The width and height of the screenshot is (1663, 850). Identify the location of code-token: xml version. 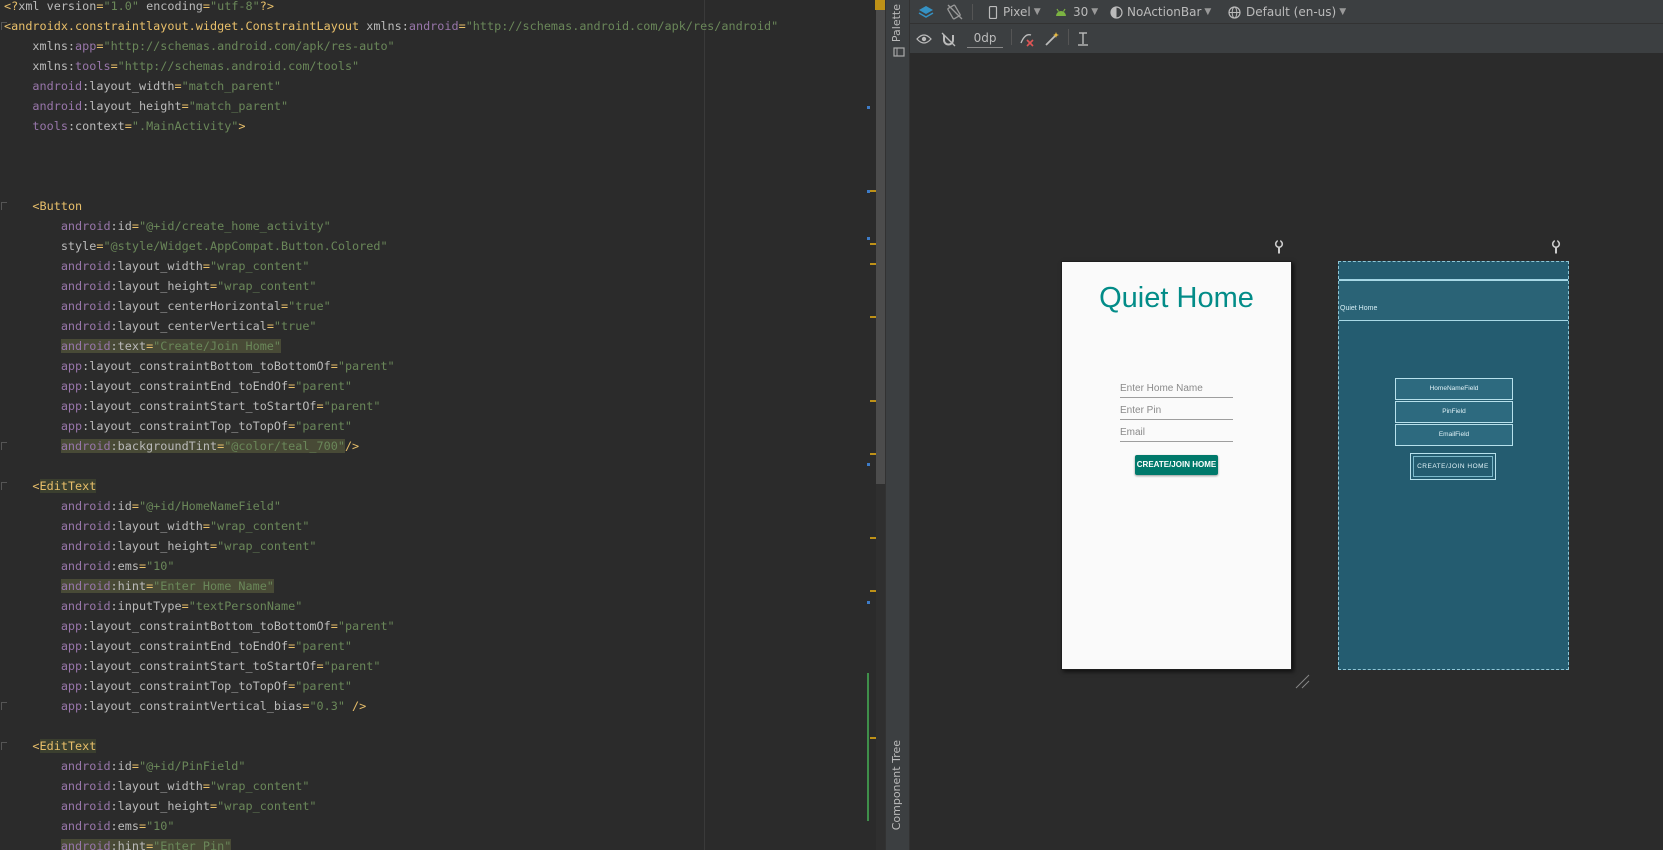
(57, 6).